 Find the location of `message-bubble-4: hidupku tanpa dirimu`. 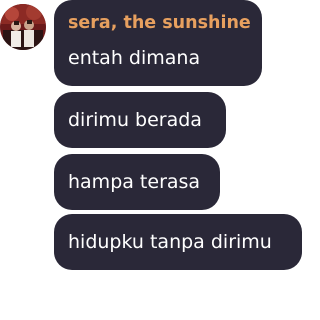

message-bubble-4: hidupku tanpa dirimu is located at coordinates (178, 242).